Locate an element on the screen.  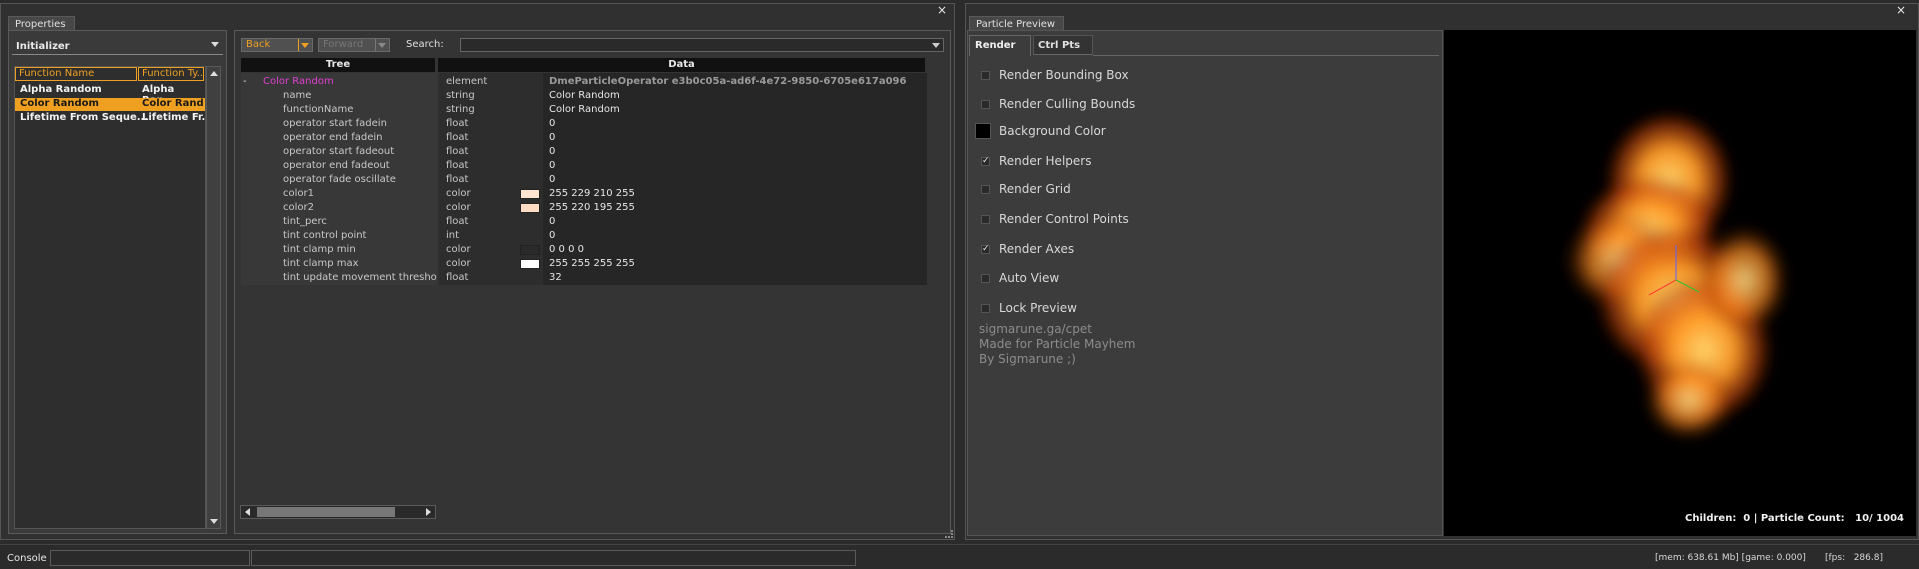
forward-button: Forward is located at coordinates (354, 45).